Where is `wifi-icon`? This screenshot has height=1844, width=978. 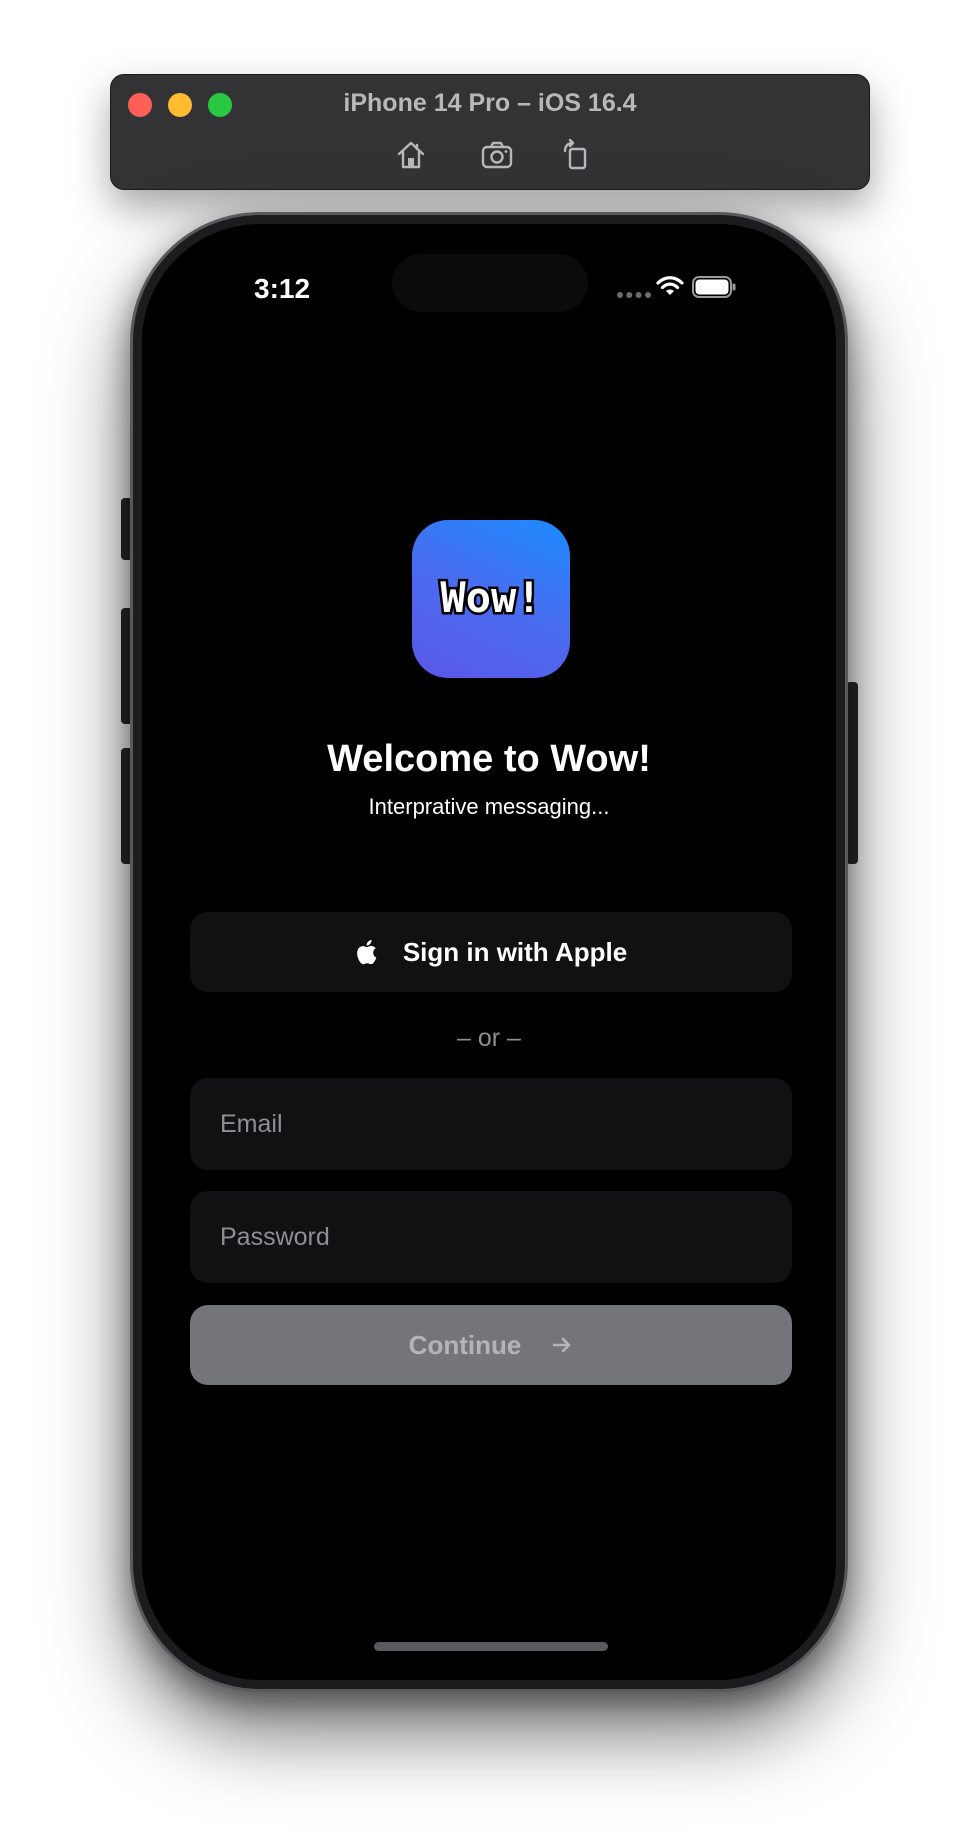
wifi-icon is located at coordinates (670, 286).